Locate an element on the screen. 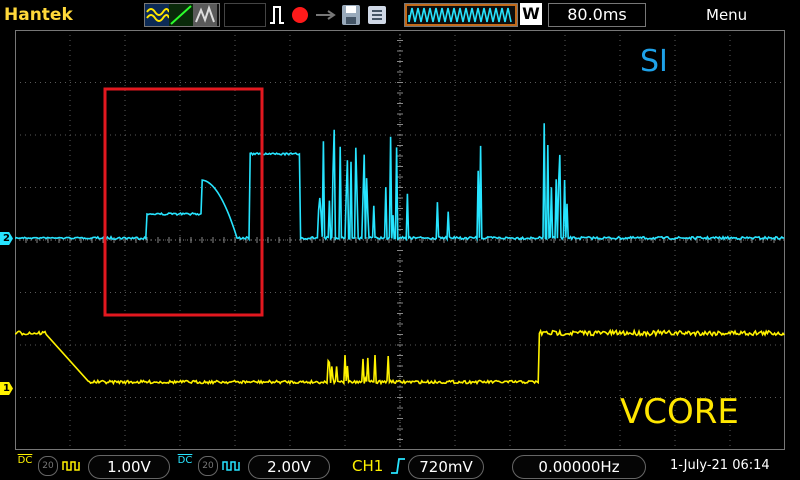 This screenshot has height=480, width=800. menu-button: Menu is located at coordinates (726, 15).